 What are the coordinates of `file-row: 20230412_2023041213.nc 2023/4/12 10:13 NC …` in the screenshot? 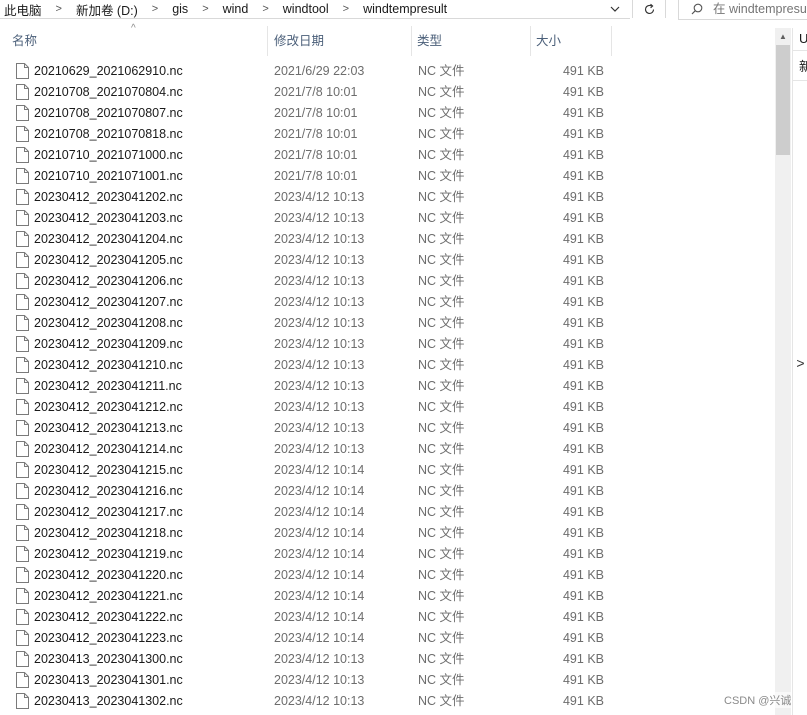 It's located at (387, 428).